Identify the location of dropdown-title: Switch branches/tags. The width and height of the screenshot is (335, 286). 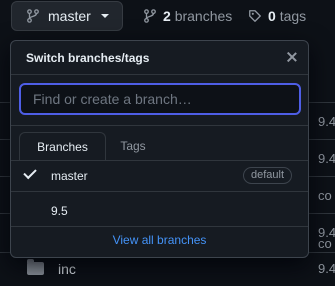
(88, 58).